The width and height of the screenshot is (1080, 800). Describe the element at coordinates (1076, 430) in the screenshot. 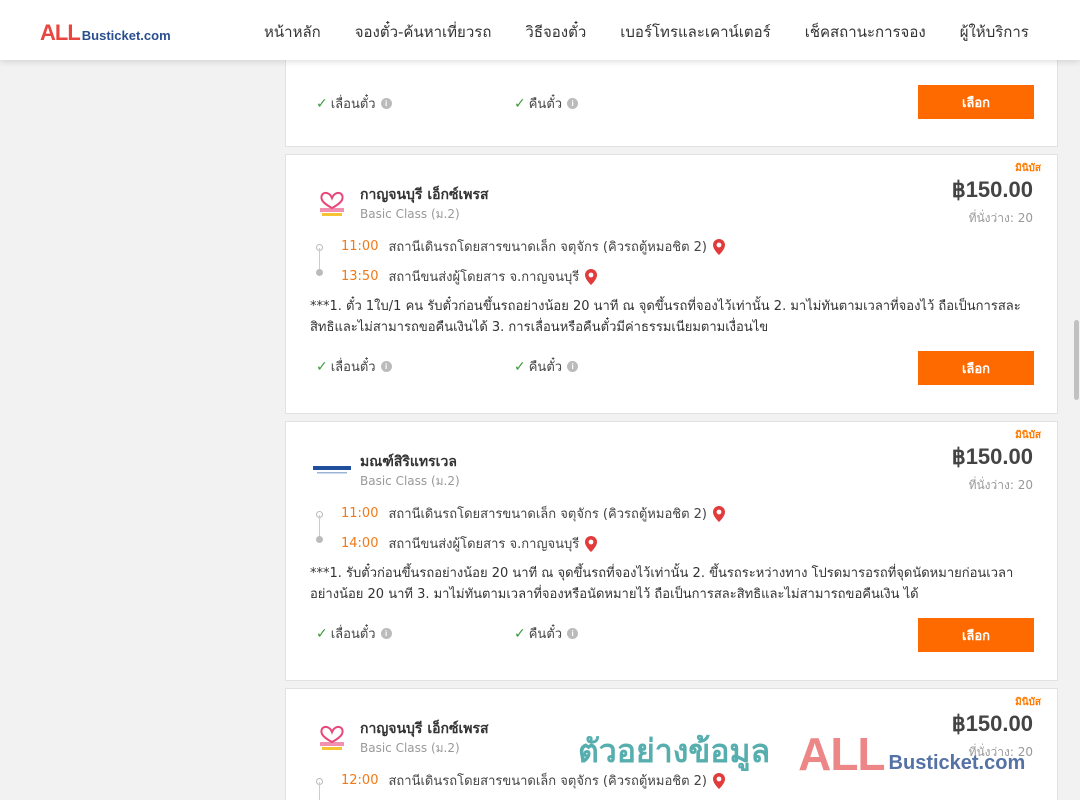

I see `page-scrollbar` at that location.